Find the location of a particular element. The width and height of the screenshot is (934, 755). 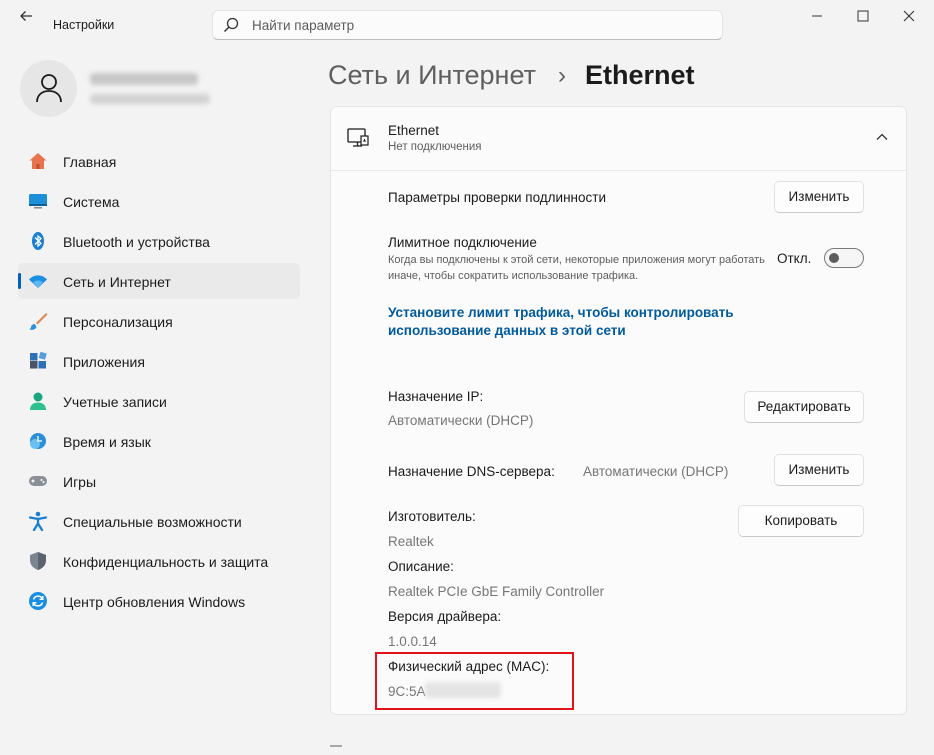

metered-label: Лимитное подключение is located at coordinates (462, 242).